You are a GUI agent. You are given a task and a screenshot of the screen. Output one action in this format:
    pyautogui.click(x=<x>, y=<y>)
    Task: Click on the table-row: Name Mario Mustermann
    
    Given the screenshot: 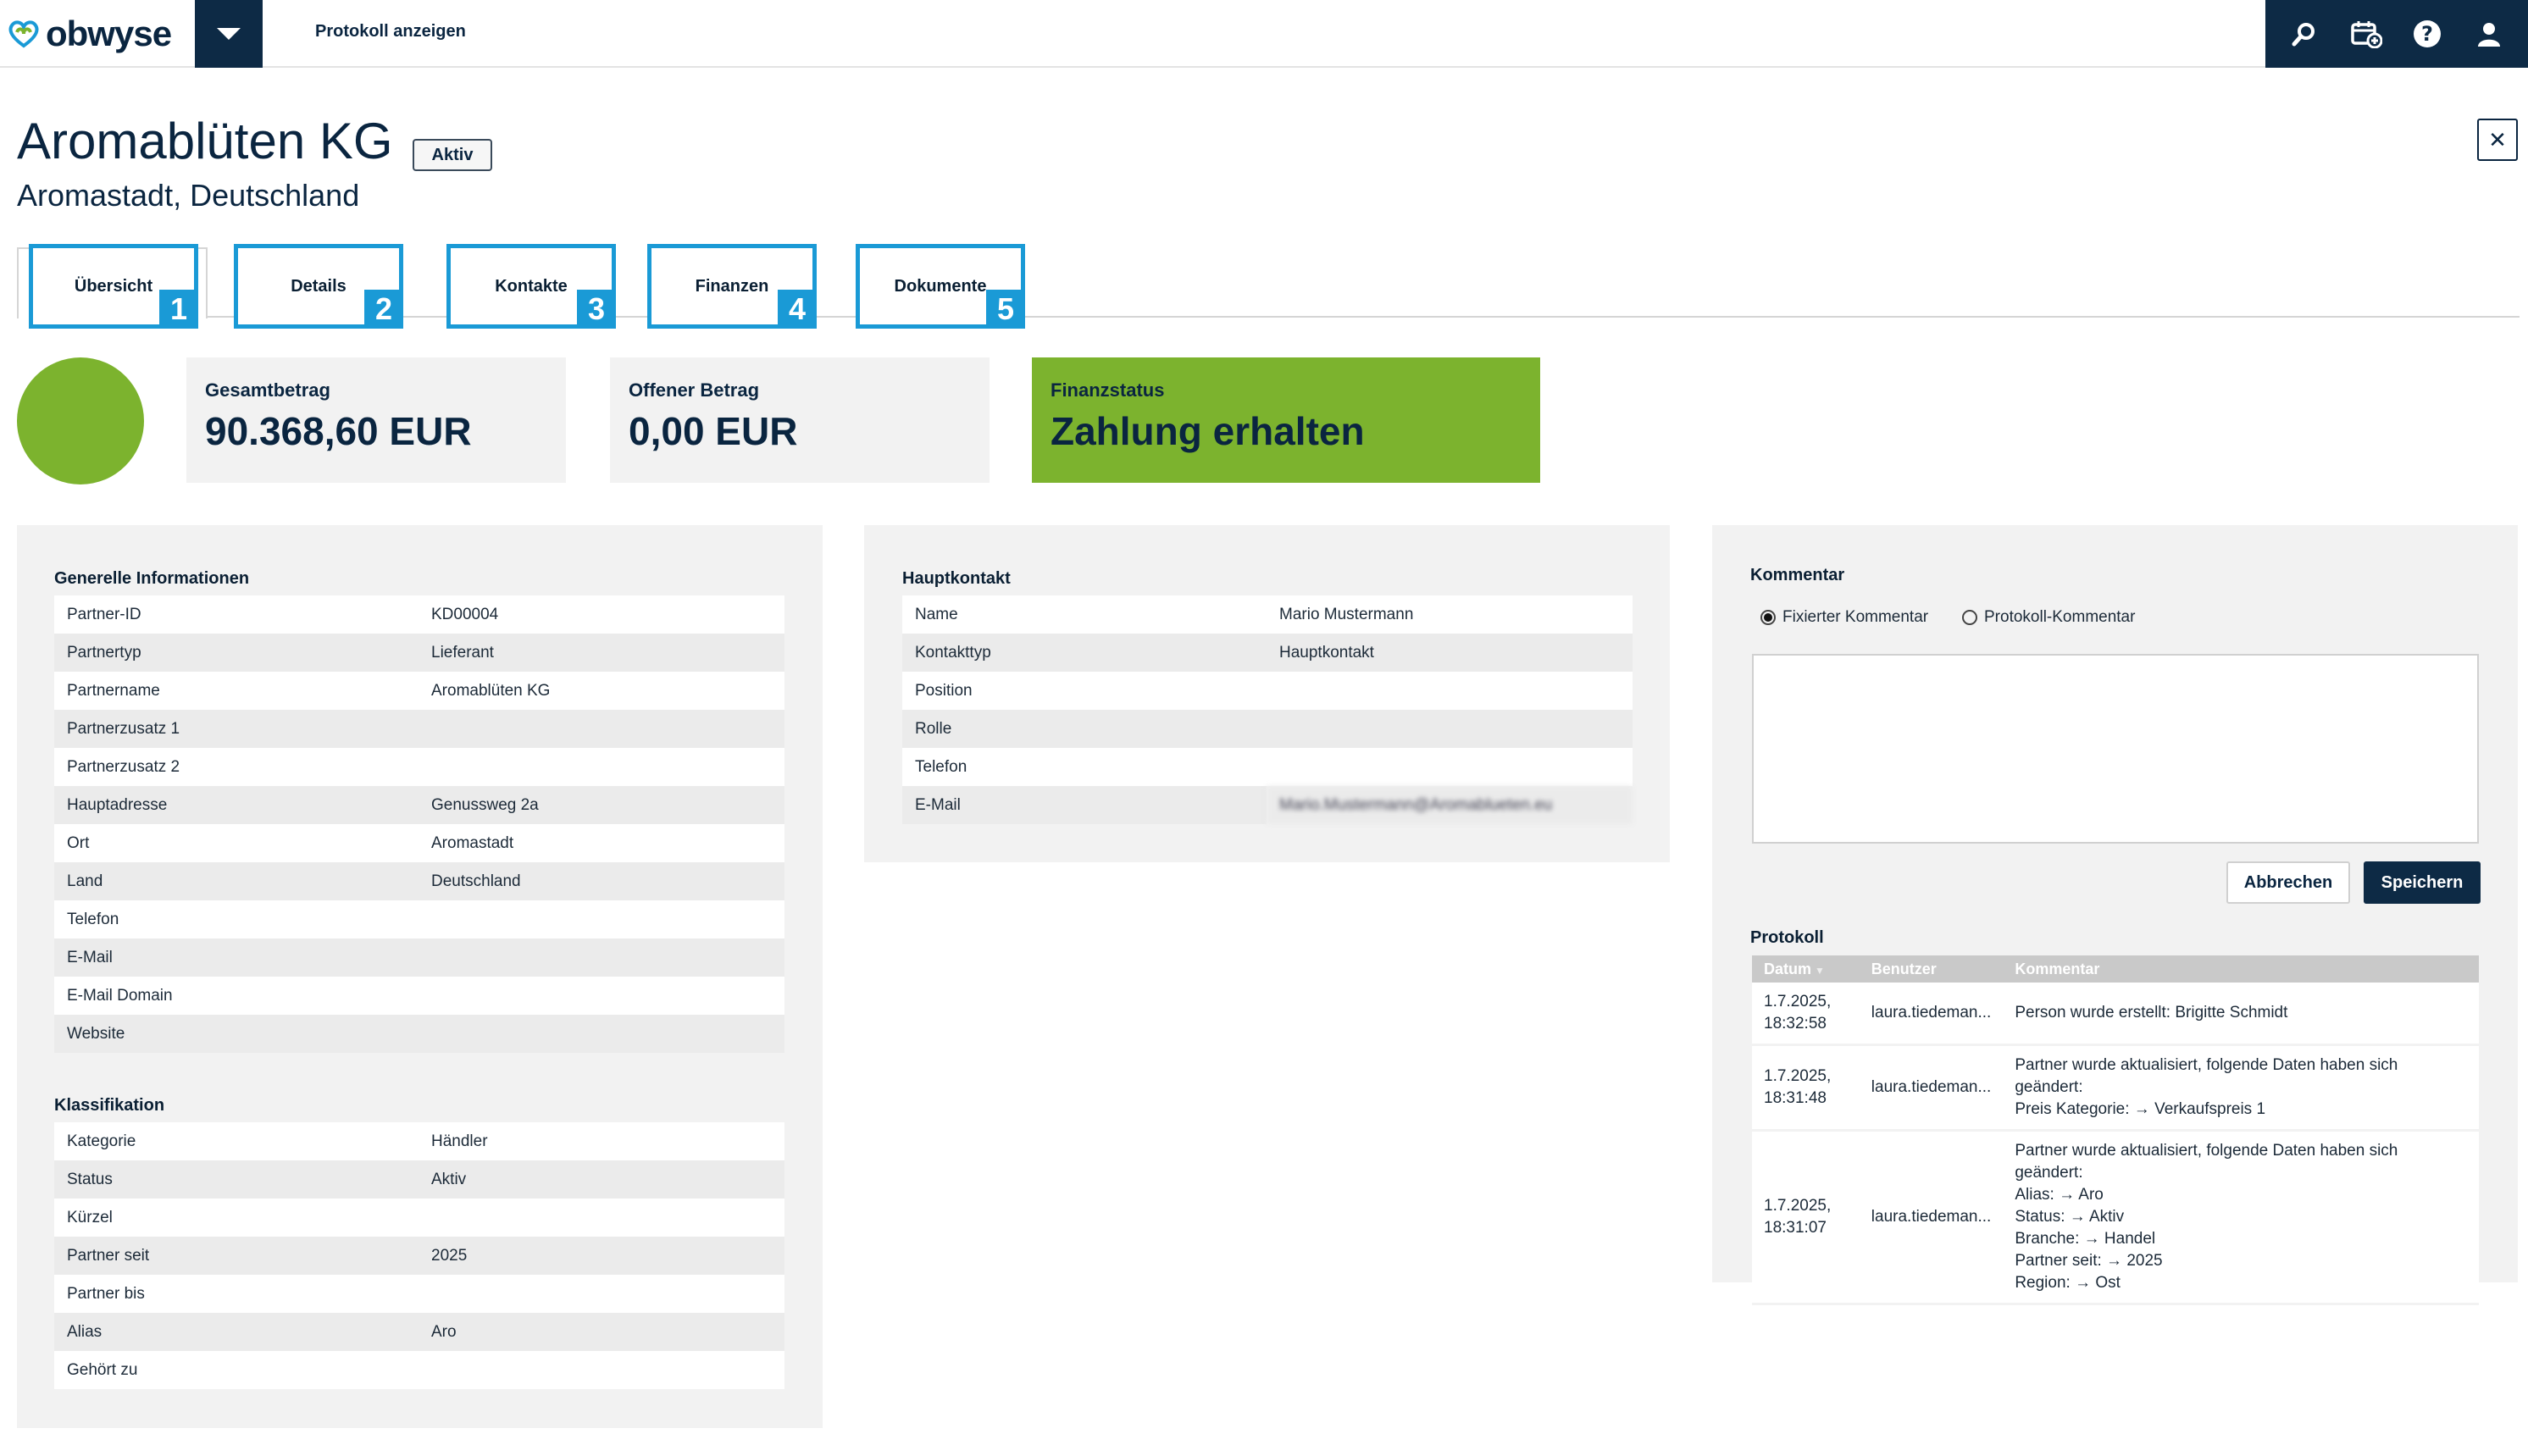 What is the action you would take?
    pyautogui.click(x=1267, y=614)
    